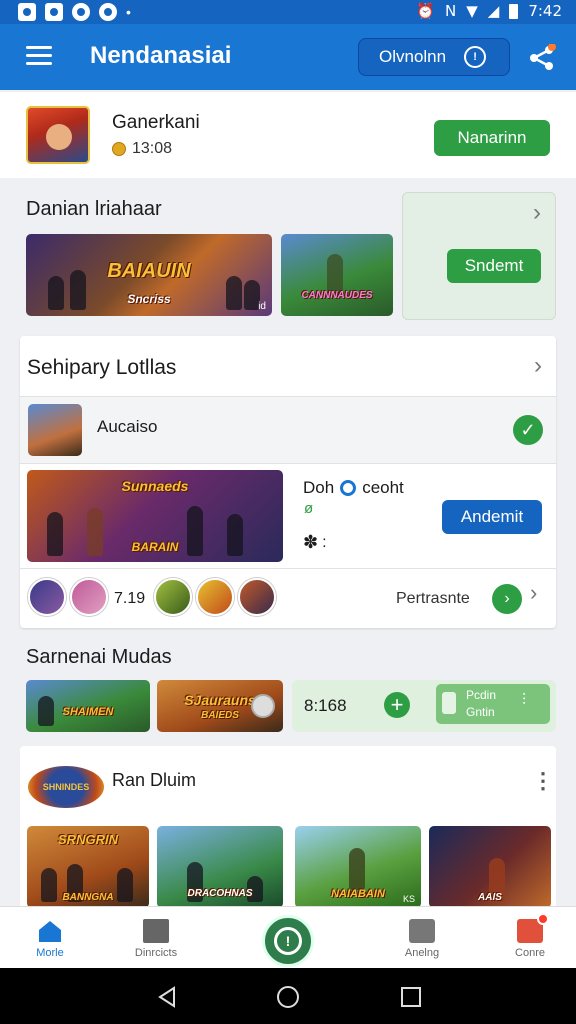 The height and width of the screenshot is (1024, 576). What do you see at coordinates (542, 58) in the screenshot?
I see `share-icon` at bounding box center [542, 58].